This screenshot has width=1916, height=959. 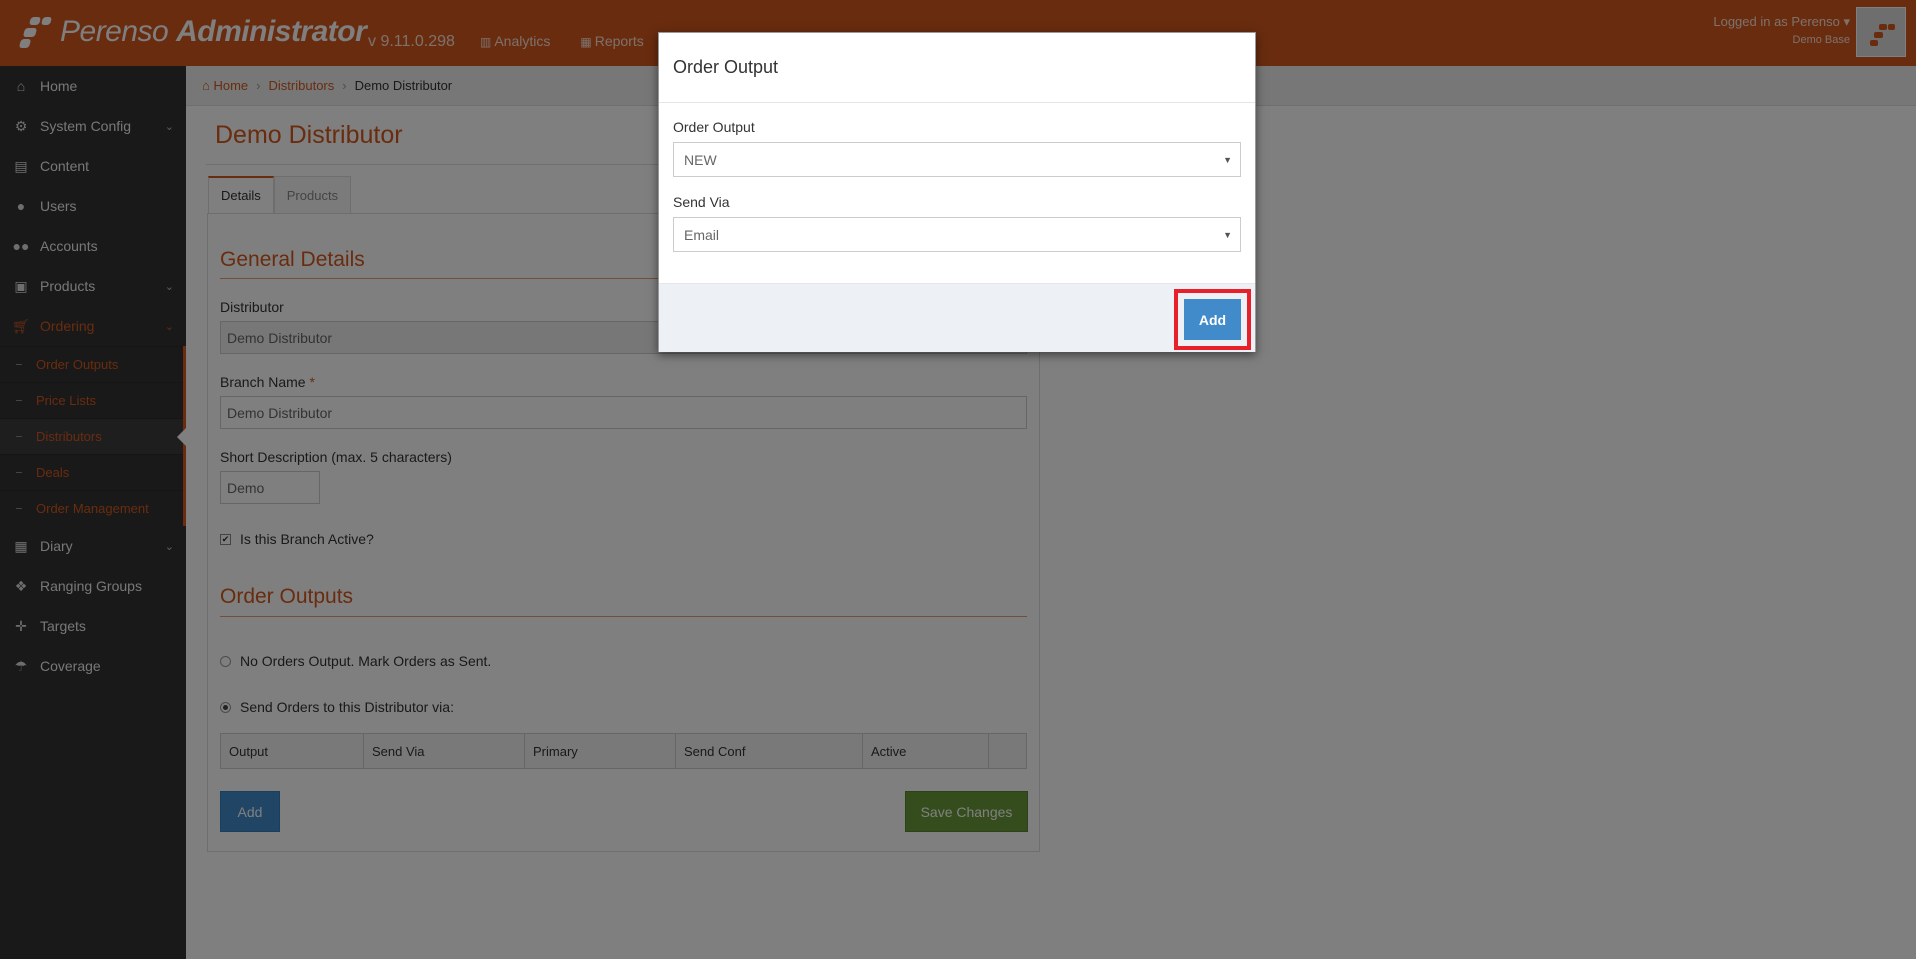 I want to click on order-output-label: Order Output, so click(x=714, y=127).